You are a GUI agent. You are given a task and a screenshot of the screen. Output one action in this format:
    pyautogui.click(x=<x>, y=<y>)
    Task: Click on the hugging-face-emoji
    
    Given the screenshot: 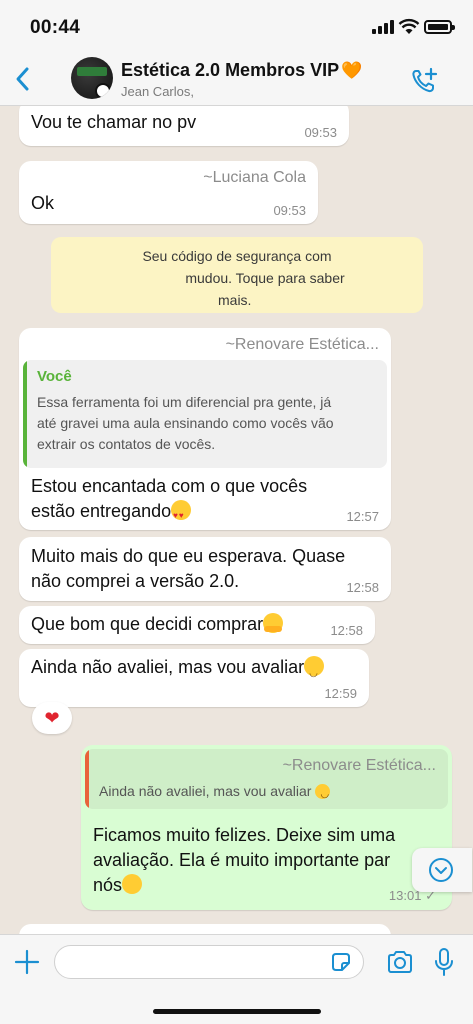 What is the action you would take?
    pyautogui.click(x=273, y=623)
    